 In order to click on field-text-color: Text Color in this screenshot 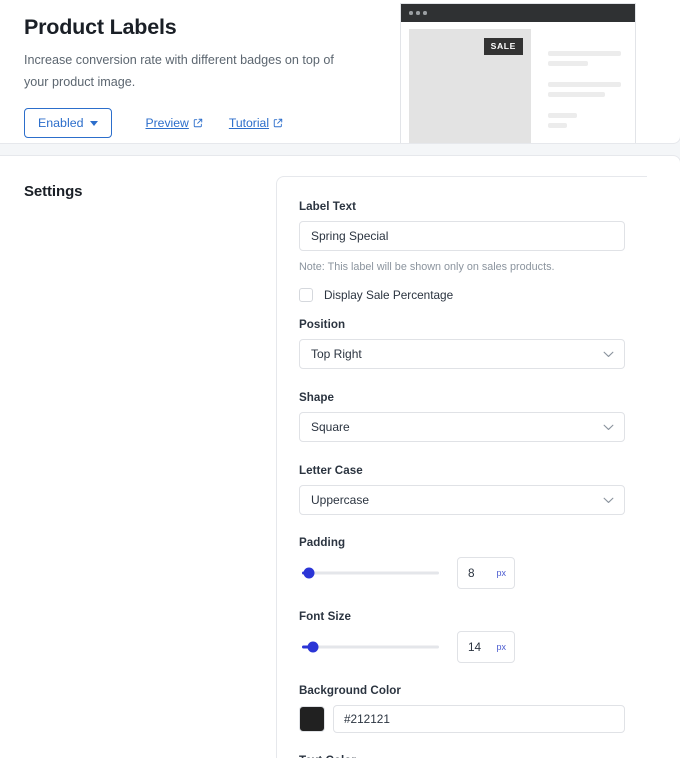, I will do `click(462, 756)`.